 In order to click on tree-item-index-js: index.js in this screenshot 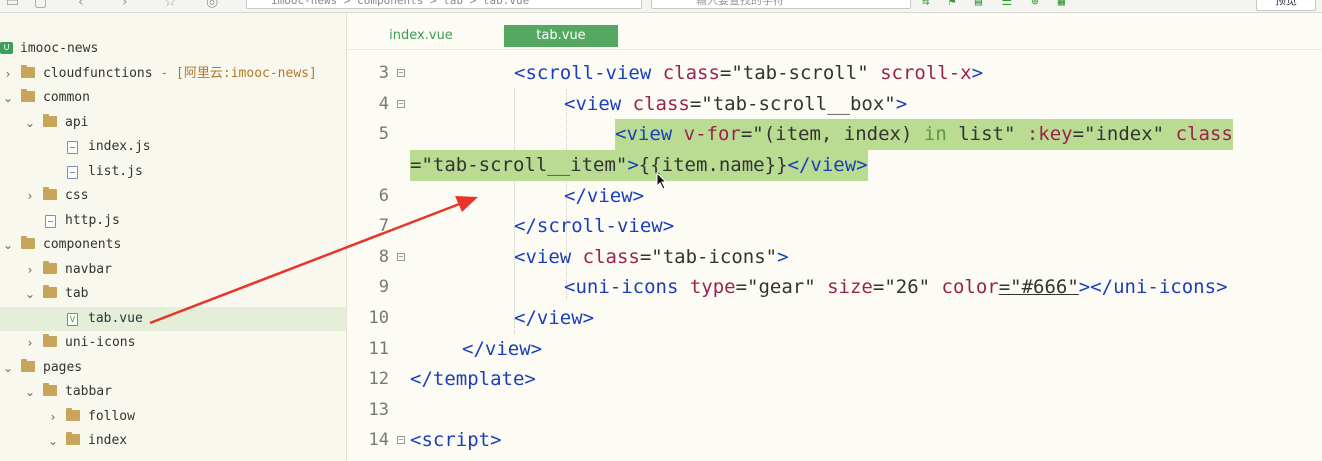, I will do `click(173, 147)`.